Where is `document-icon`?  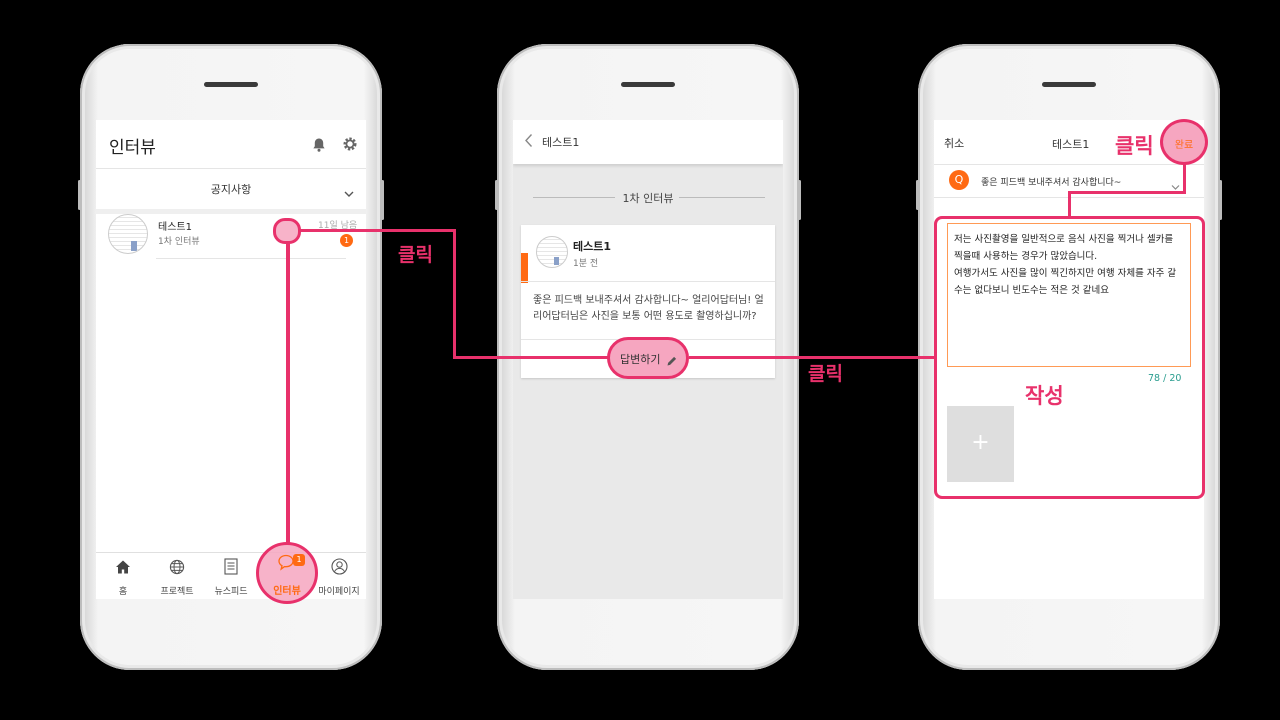 document-icon is located at coordinates (231, 568).